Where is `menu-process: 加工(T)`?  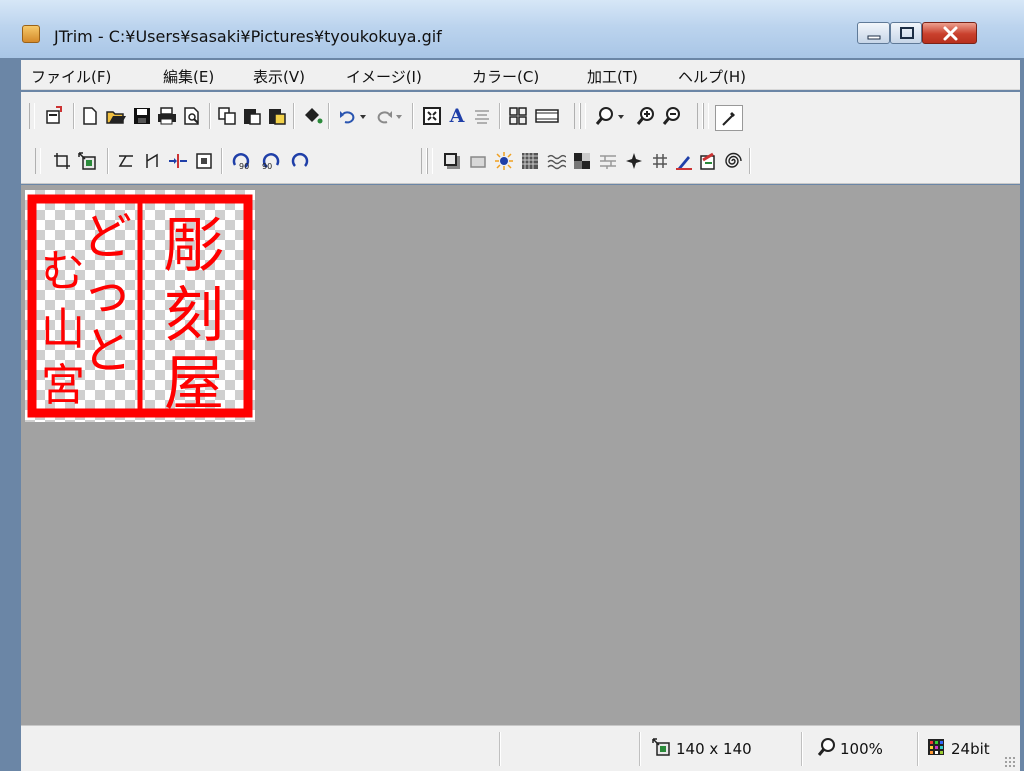 menu-process: 加工(T) is located at coordinates (612, 76).